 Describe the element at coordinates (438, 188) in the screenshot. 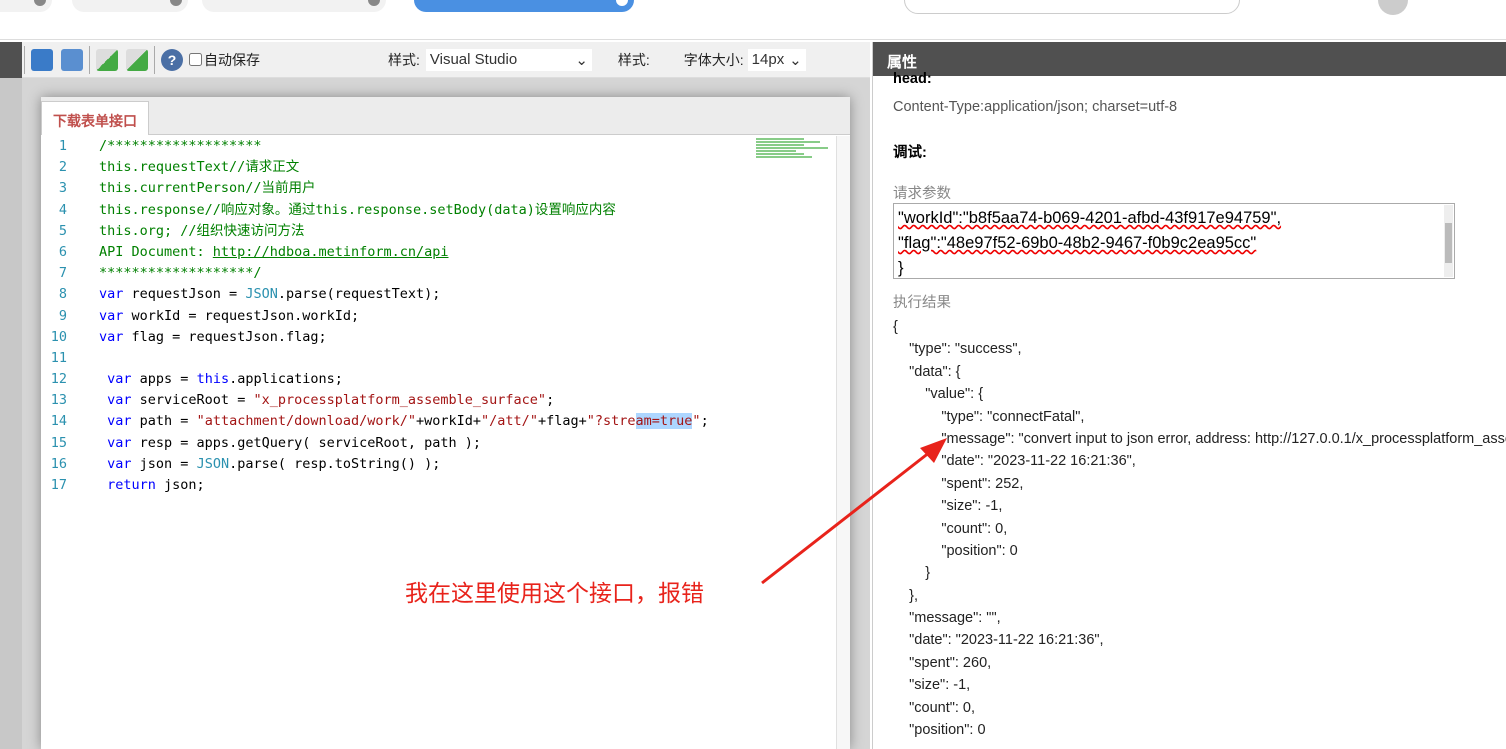

I see `code-line: 3 this.currentPerson//当前用户` at that location.